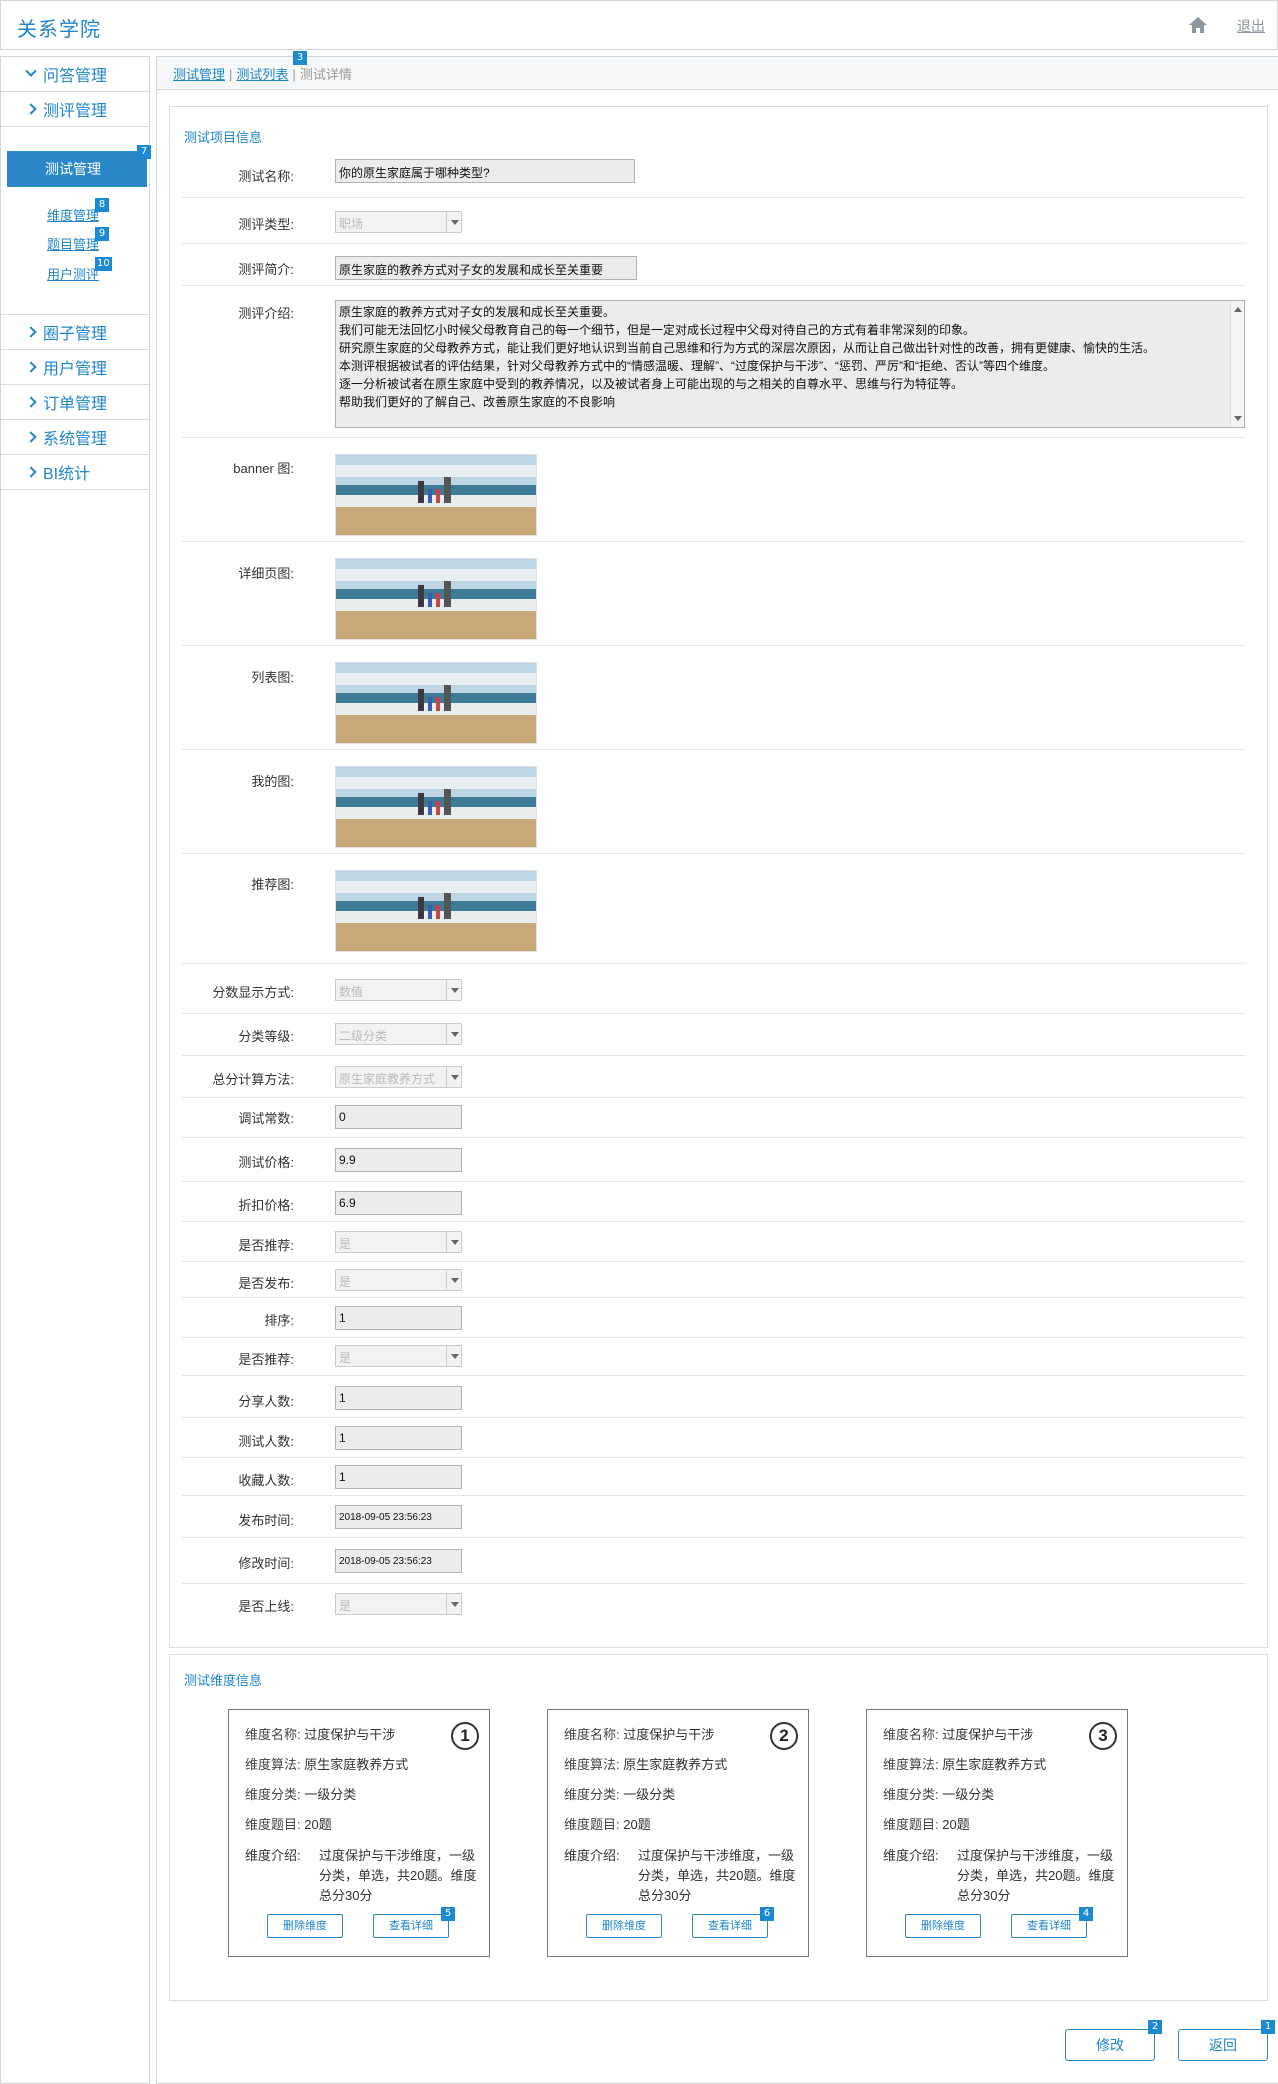 The height and width of the screenshot is (2084, 1278). What do you see at coordinates (436, 703) in the screenshot?
I see `list-image` at bounding box center [436, 703].